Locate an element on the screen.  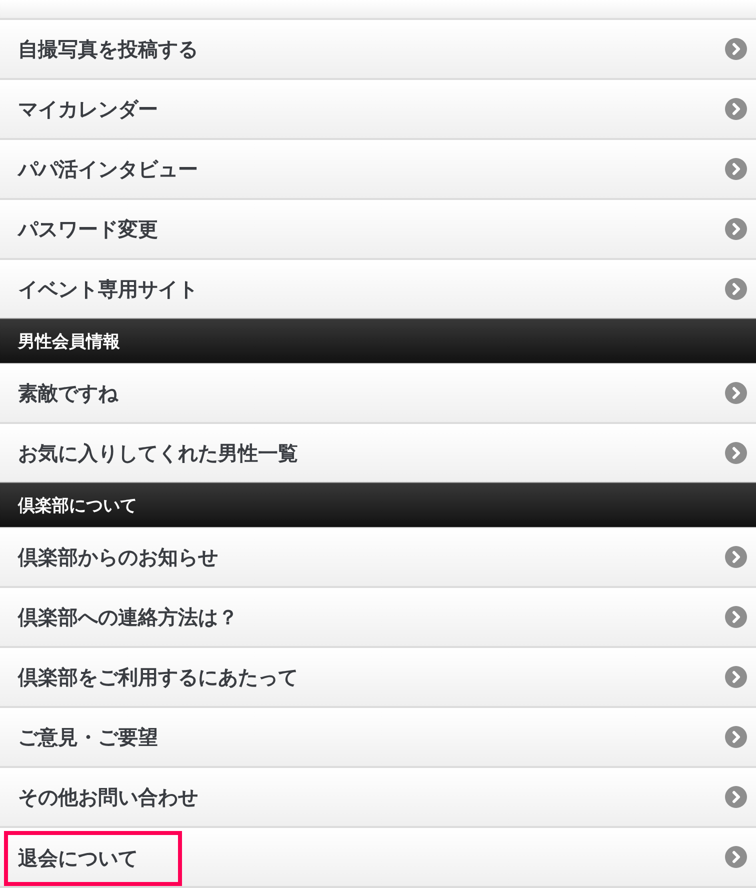
item-label: 素敵ですね is located at coordinates (68, 393).